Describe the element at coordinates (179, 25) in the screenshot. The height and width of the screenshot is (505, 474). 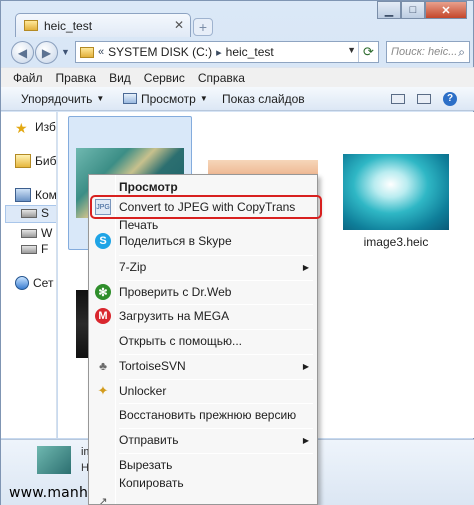
I see `tab-close-icon: ✕` at that location.